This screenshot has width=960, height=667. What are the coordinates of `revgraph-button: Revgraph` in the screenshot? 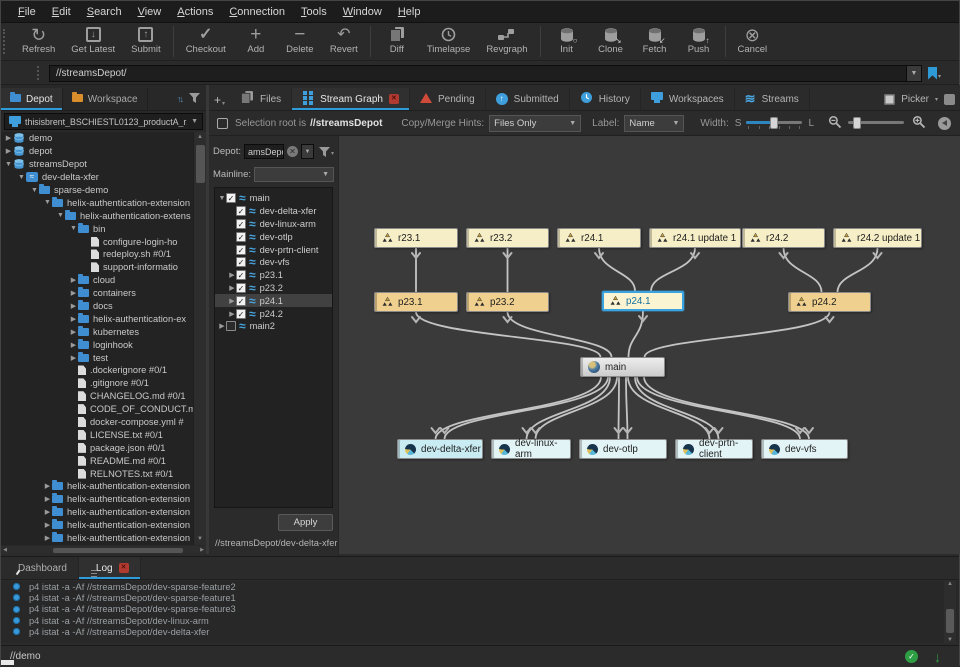 It's located at (506, 41).